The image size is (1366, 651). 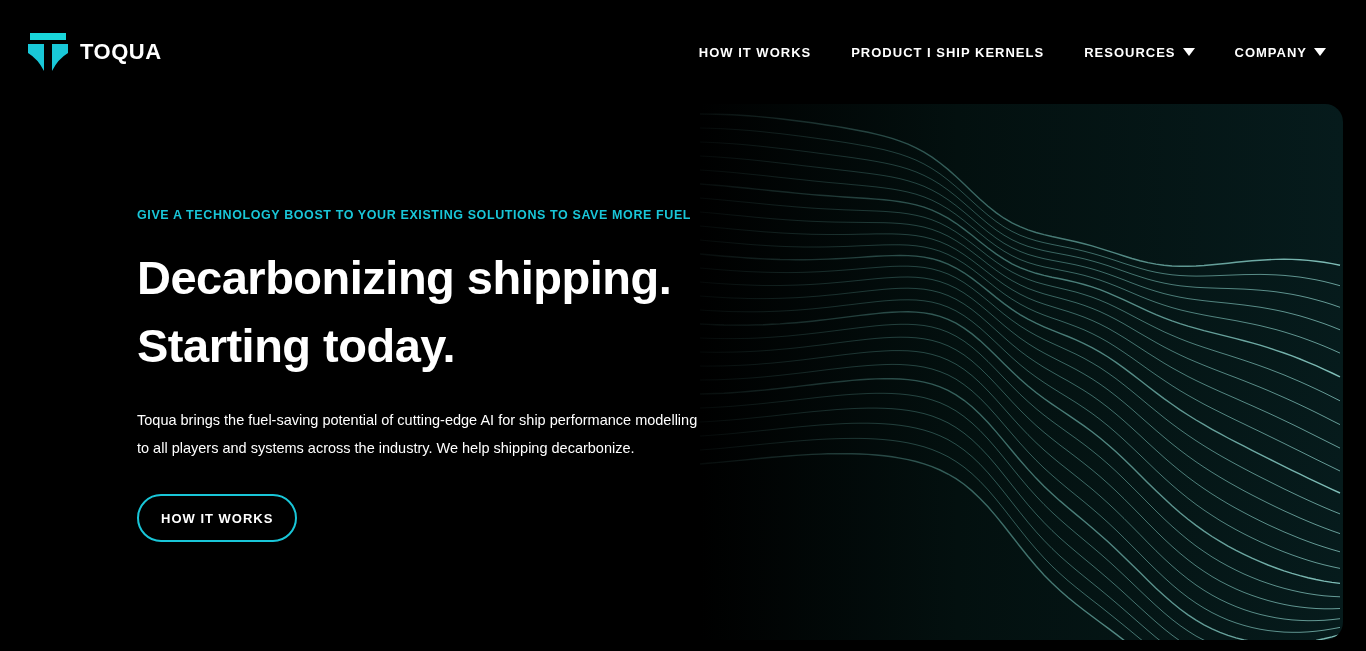 I want to click on hero-heading: Decarbonizing shipping., so click(x=404, y=278).